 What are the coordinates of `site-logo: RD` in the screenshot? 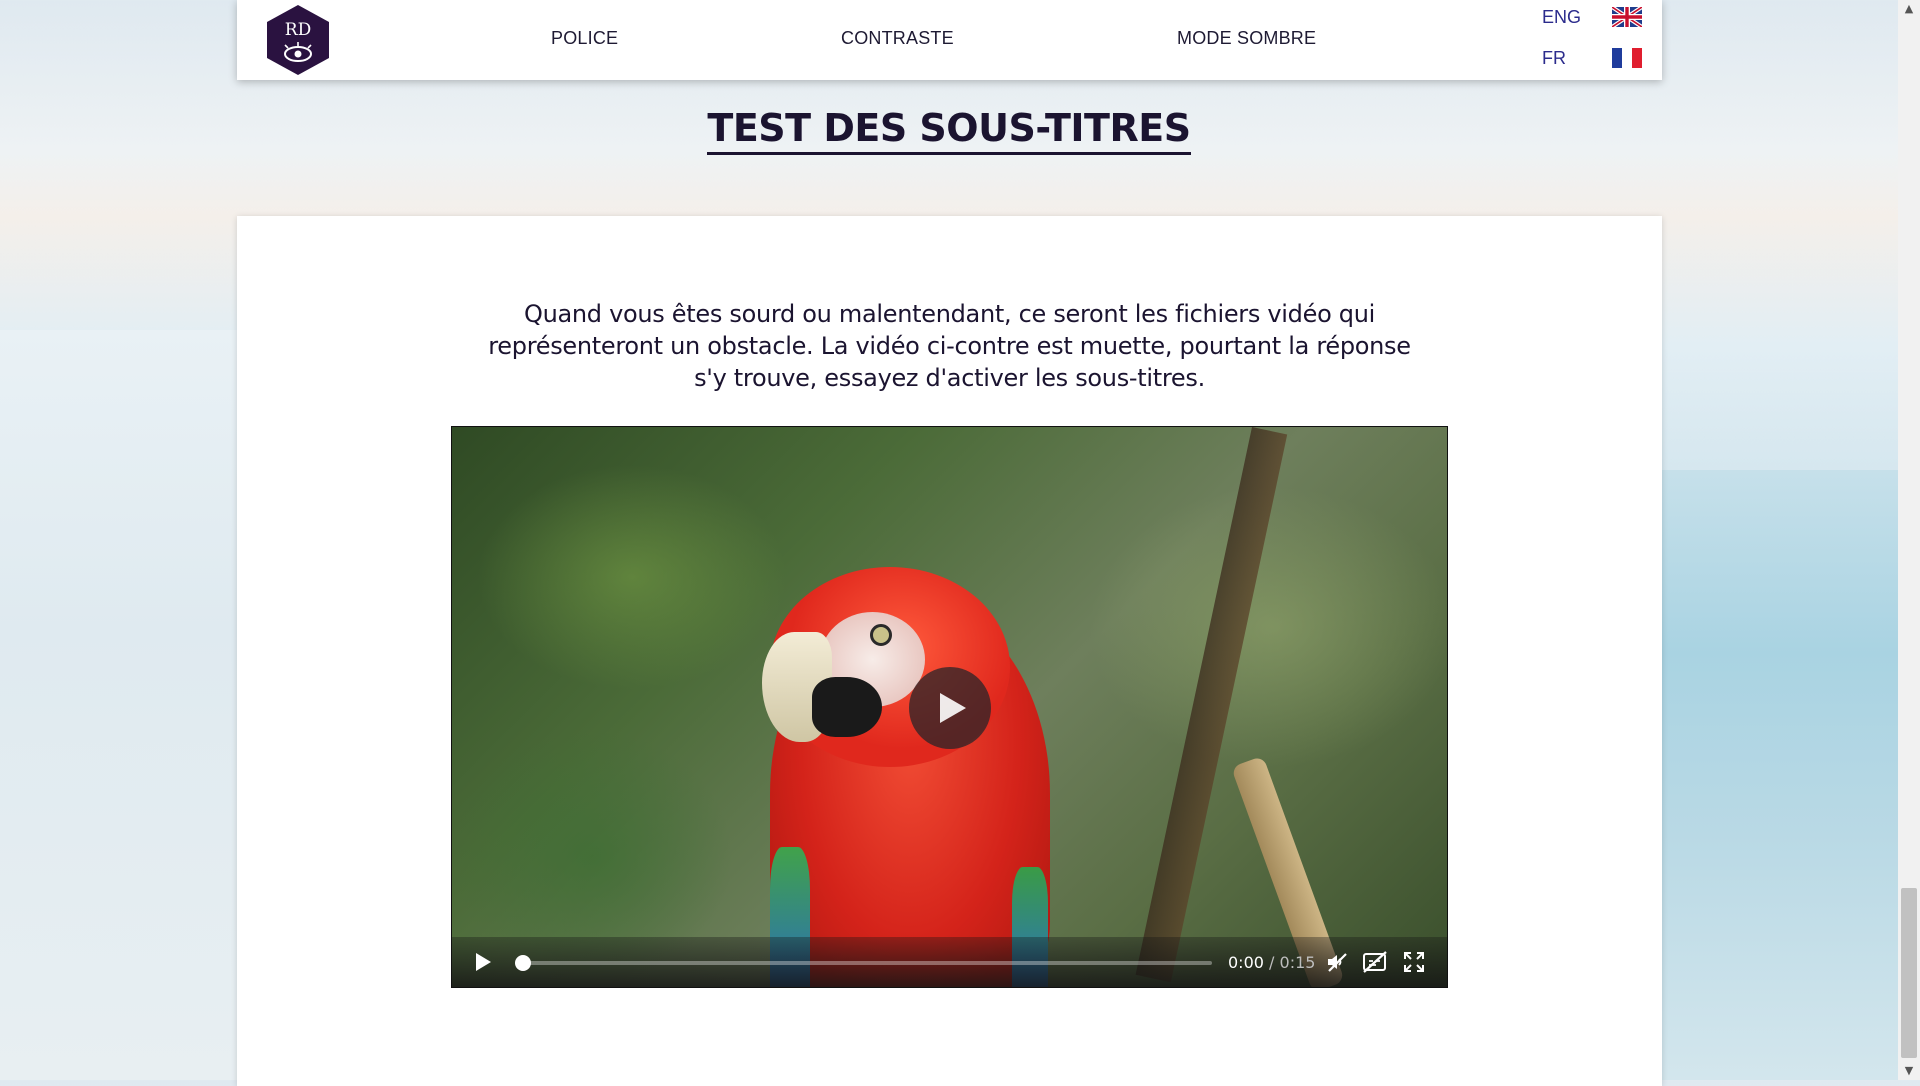 It's located at (298, 40).